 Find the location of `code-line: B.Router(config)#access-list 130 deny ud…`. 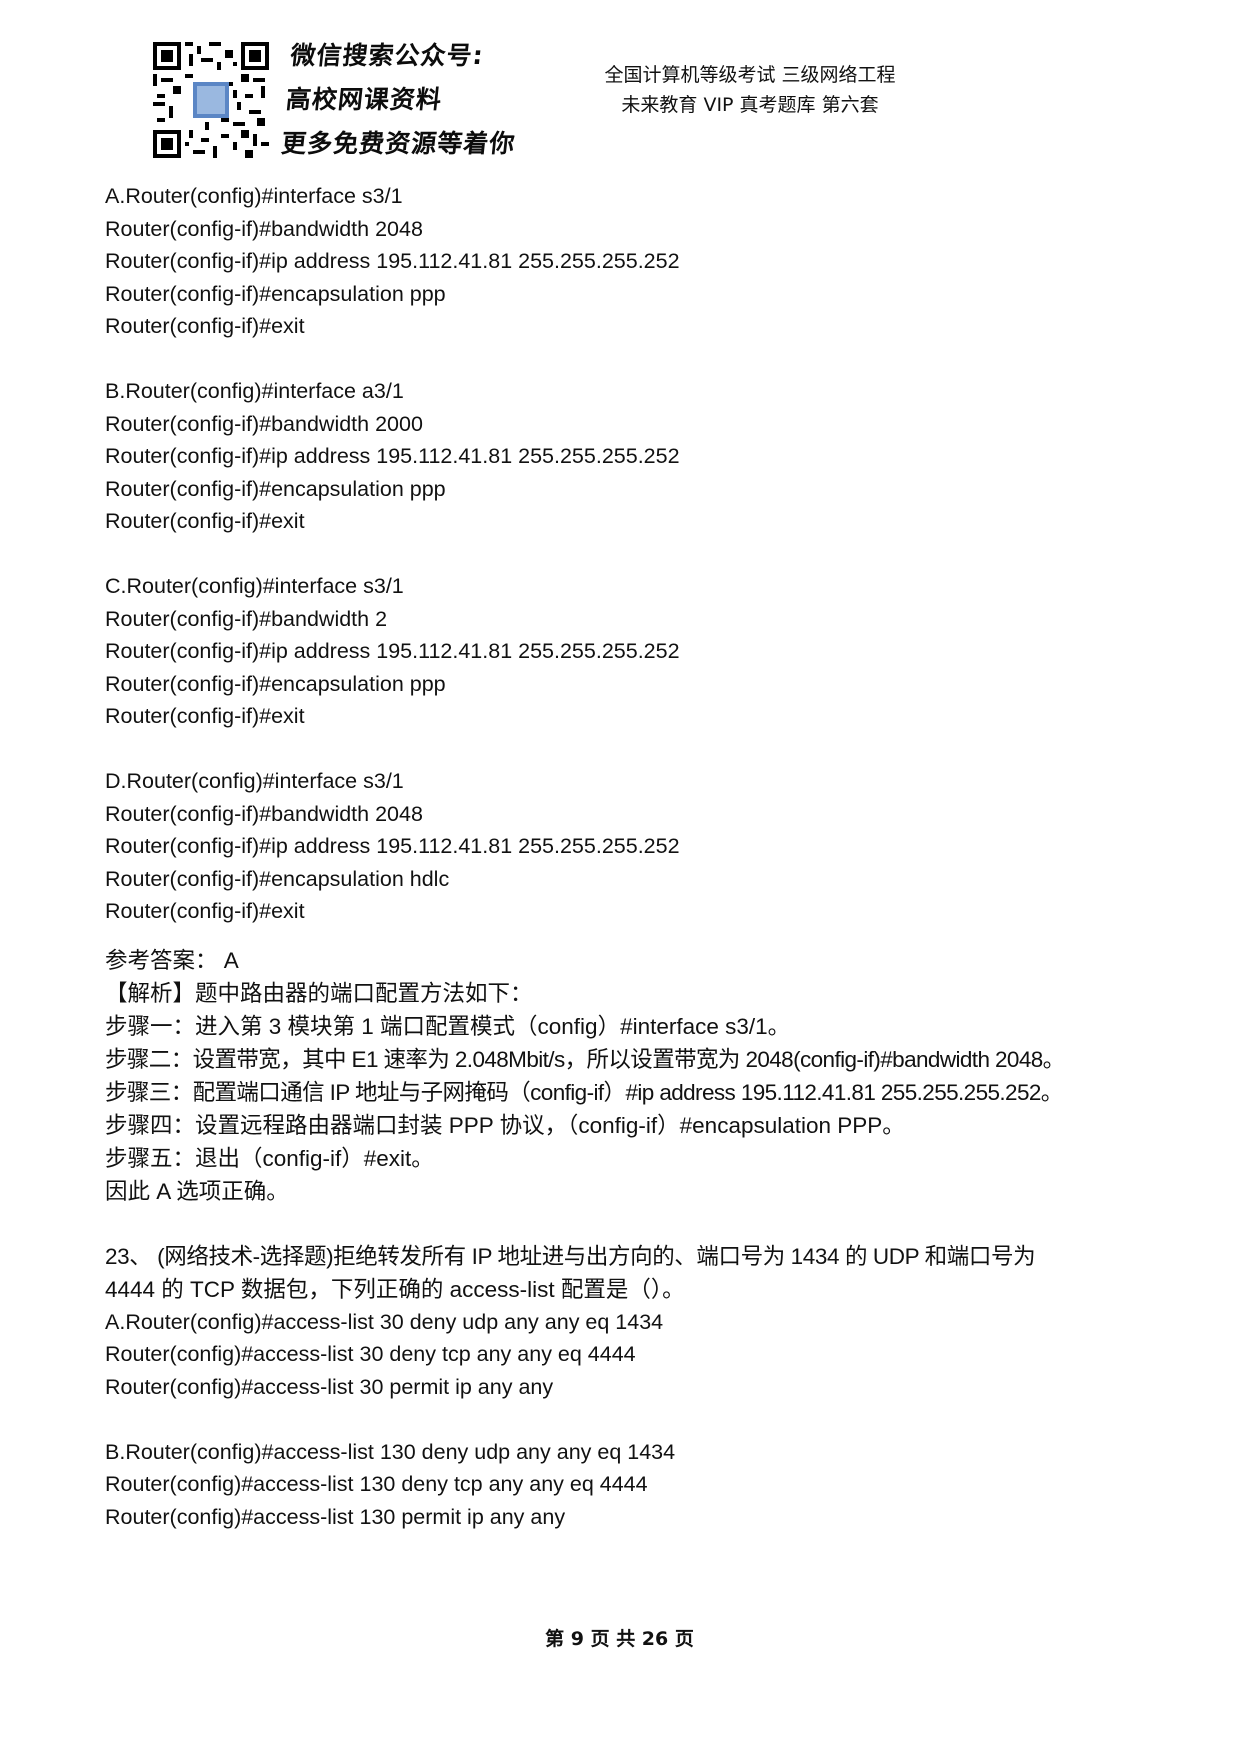

code-line: B.Router(config)#access-list 130 deny ud… is located at coordinates (390, 1451).